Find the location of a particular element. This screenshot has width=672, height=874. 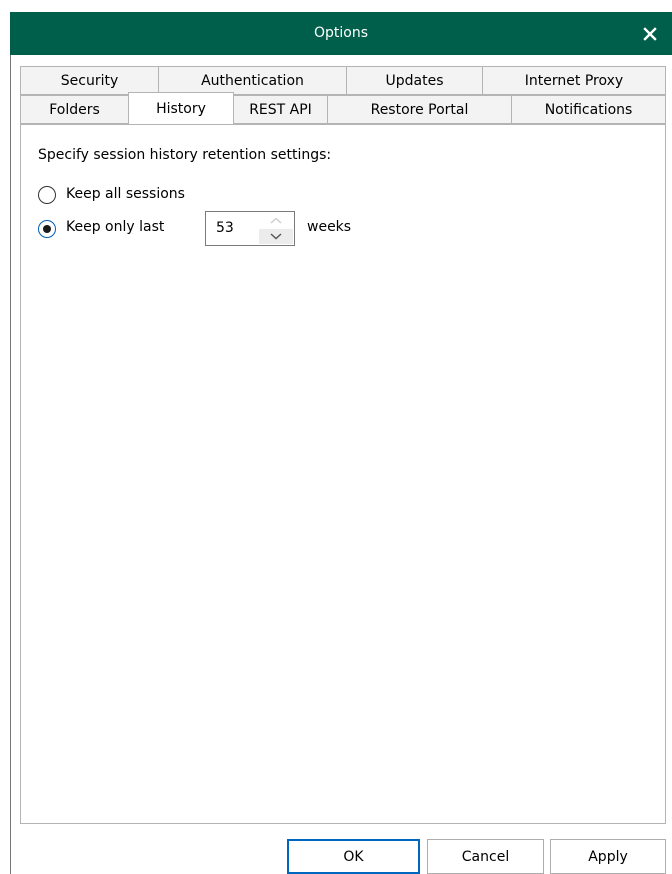

radio-selected-dot is located at coordinates (47, 229).